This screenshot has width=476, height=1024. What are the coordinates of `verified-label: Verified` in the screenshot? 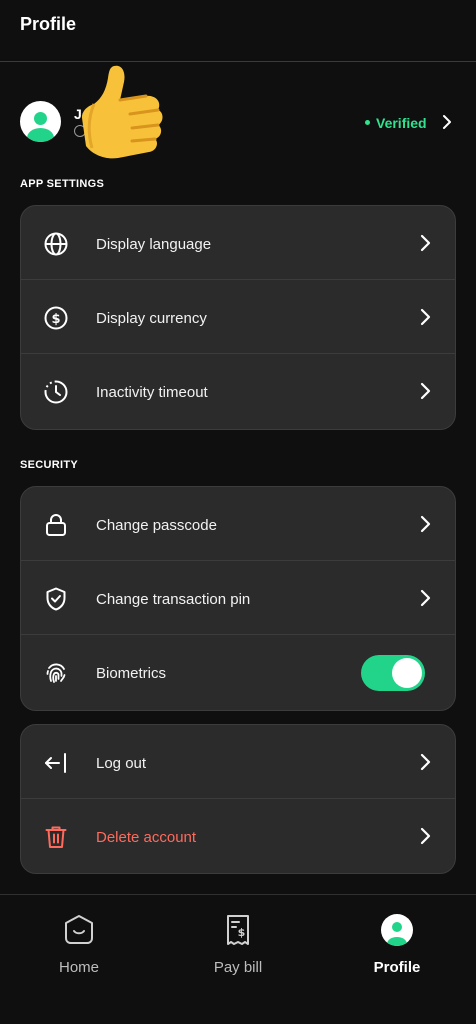 It's located at (401, 123).